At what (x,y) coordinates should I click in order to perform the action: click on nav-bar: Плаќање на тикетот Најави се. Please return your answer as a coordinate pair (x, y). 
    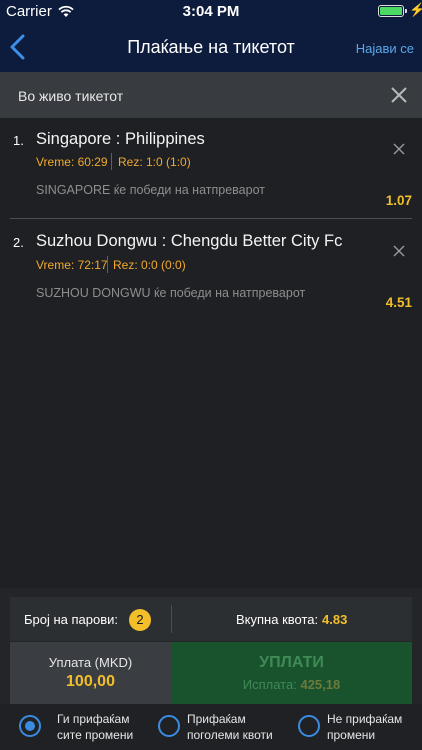
    Looking at the image, I should click on (211, 47).